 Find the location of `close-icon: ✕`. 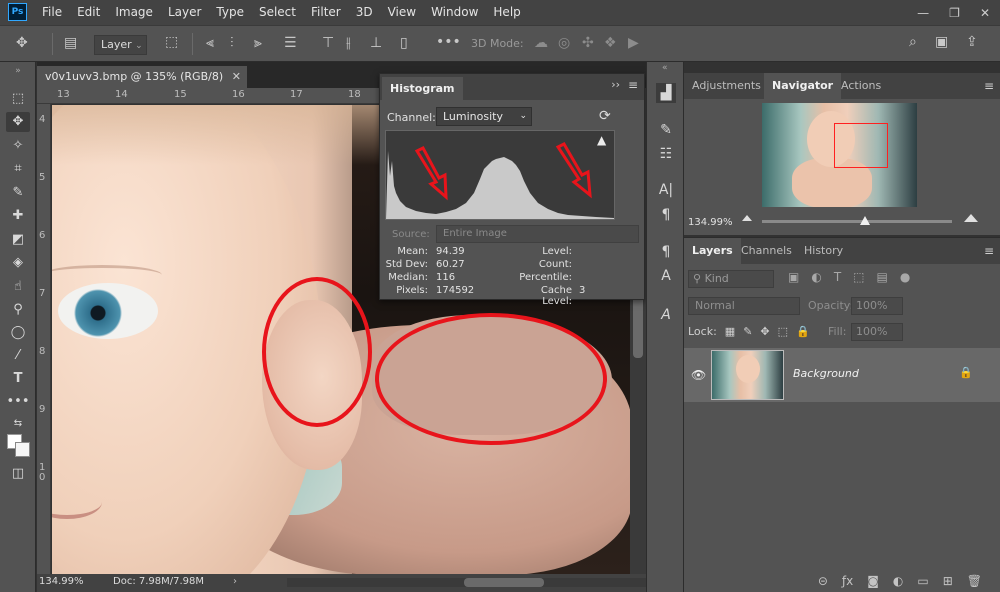

close-icon: ✕ is located at coordinates (985, 13).